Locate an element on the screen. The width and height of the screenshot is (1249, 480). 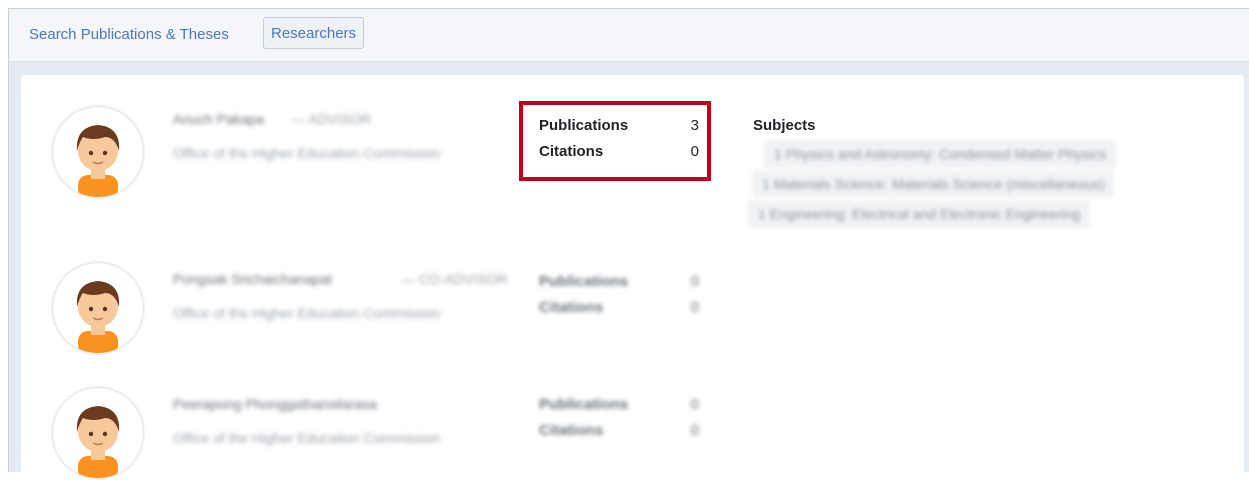
researcher-role: — CO-ADVISOR is located at coordinates (454, 279).